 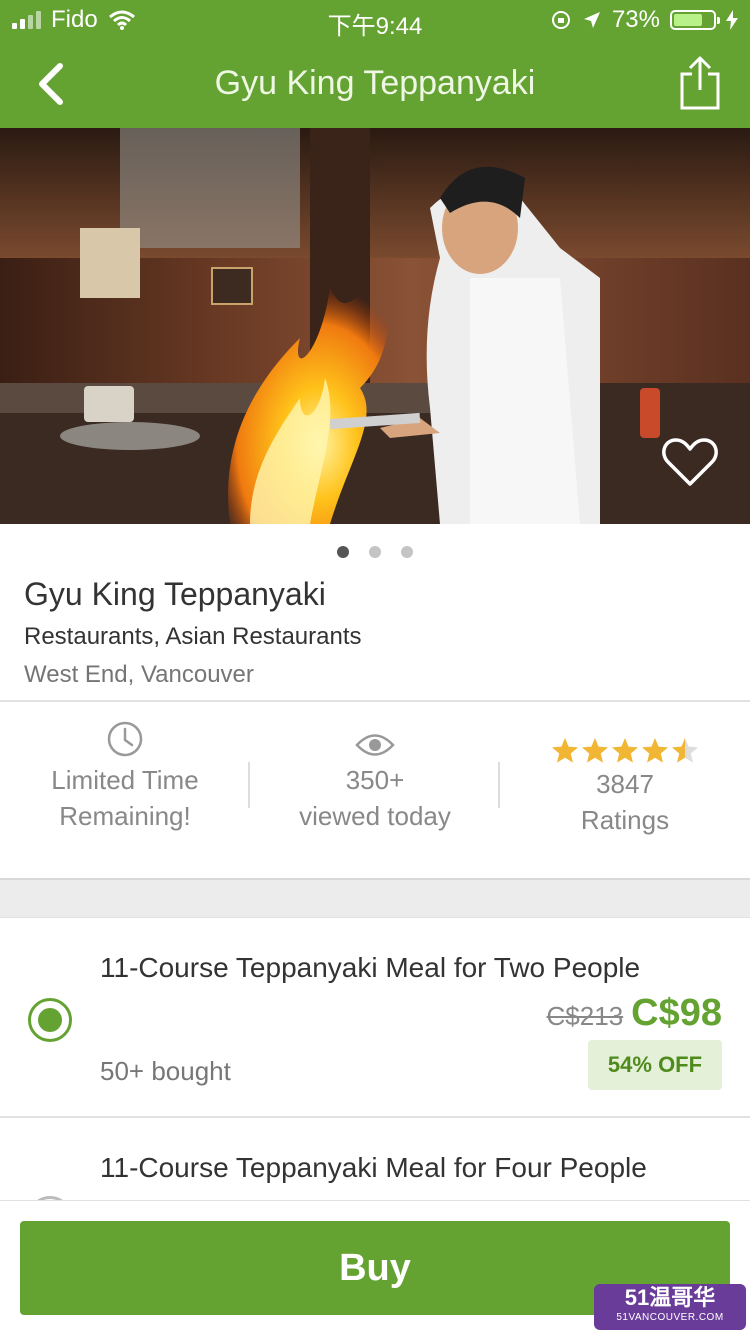 What do you see at coordinates (375, 20) in the screenshot?
I see `status-bar: Fido 下午9:44 73%` at bounding box center [375, 20].